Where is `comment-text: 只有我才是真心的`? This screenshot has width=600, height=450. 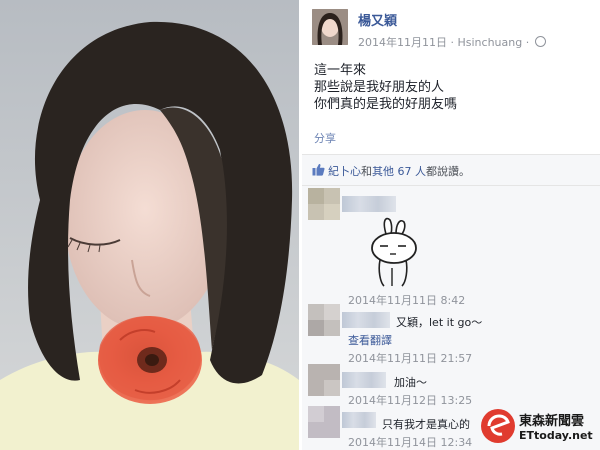
comment-text: 只有我才是真心的 is located at coordinates (426, 424).